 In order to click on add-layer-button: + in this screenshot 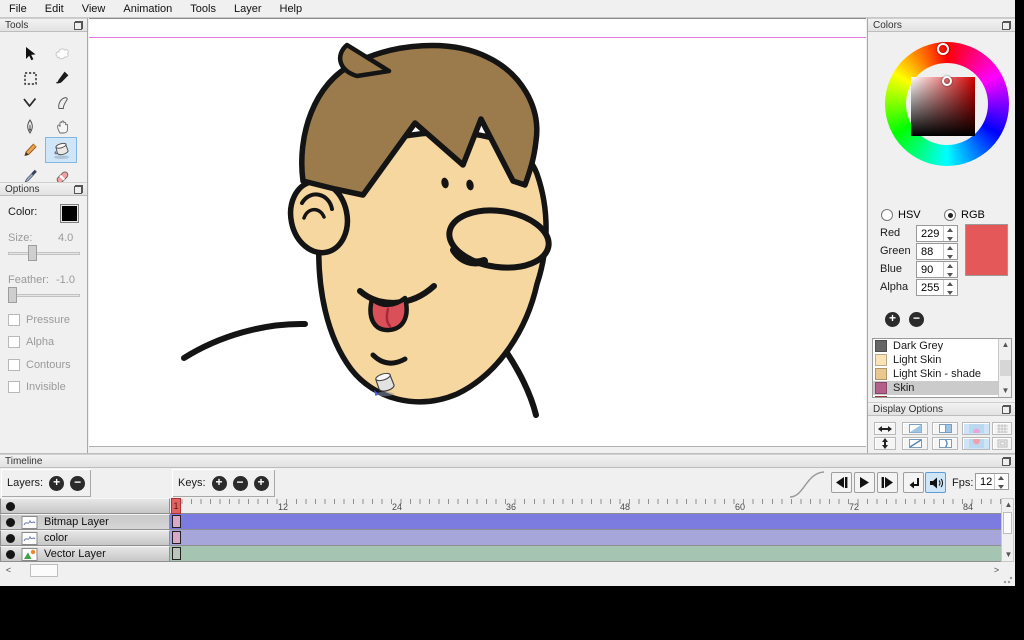, I will do `click(57, 483)`.